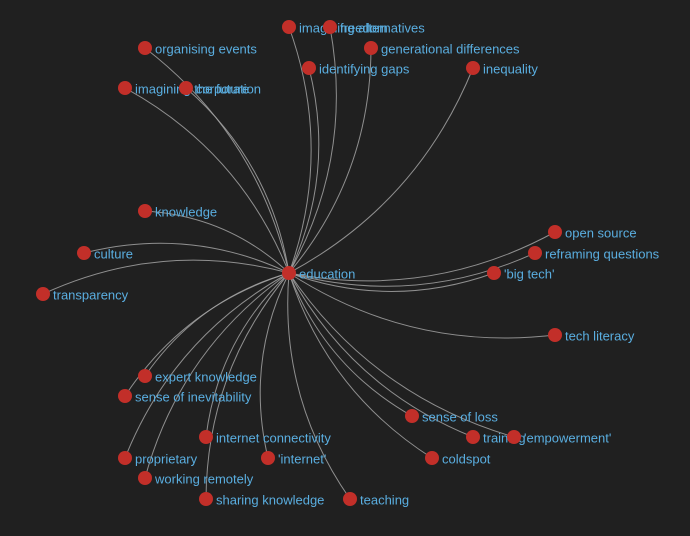 Image resolution: width=690 pixels, height=536 pixels. I want to click on node-label: reframing questions, so click(602, 254).